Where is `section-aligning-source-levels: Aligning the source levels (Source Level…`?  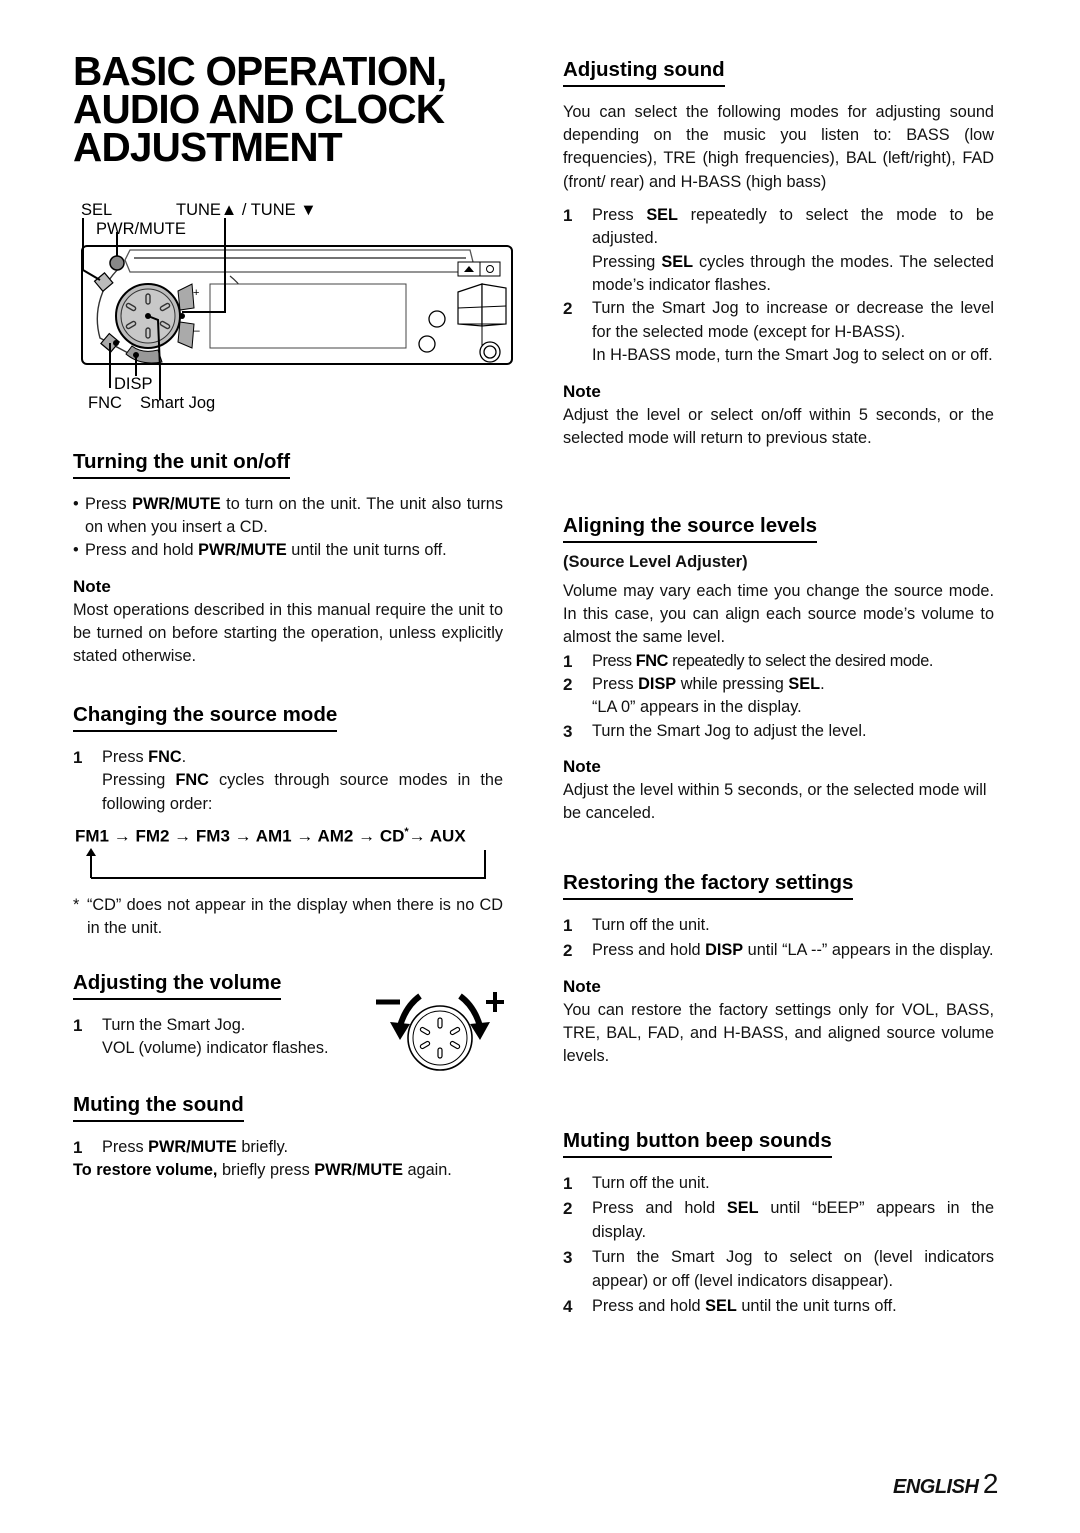 section-aligning-source-levels: Aligning the source levels (Source Level… is located at coordinates (778, 670).